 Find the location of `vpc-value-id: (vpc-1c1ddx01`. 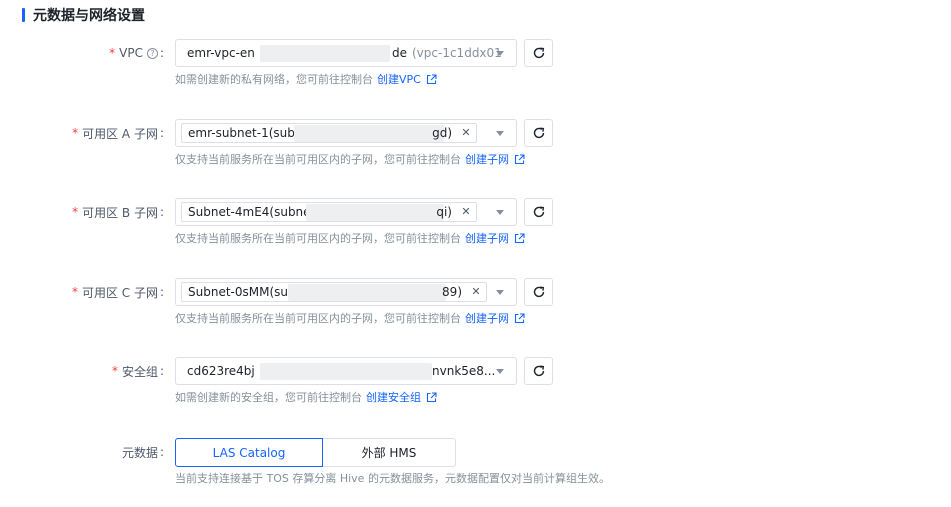

vpc-value-id: (vpc-1c1ddx01 is located at coordinates (457, 53).